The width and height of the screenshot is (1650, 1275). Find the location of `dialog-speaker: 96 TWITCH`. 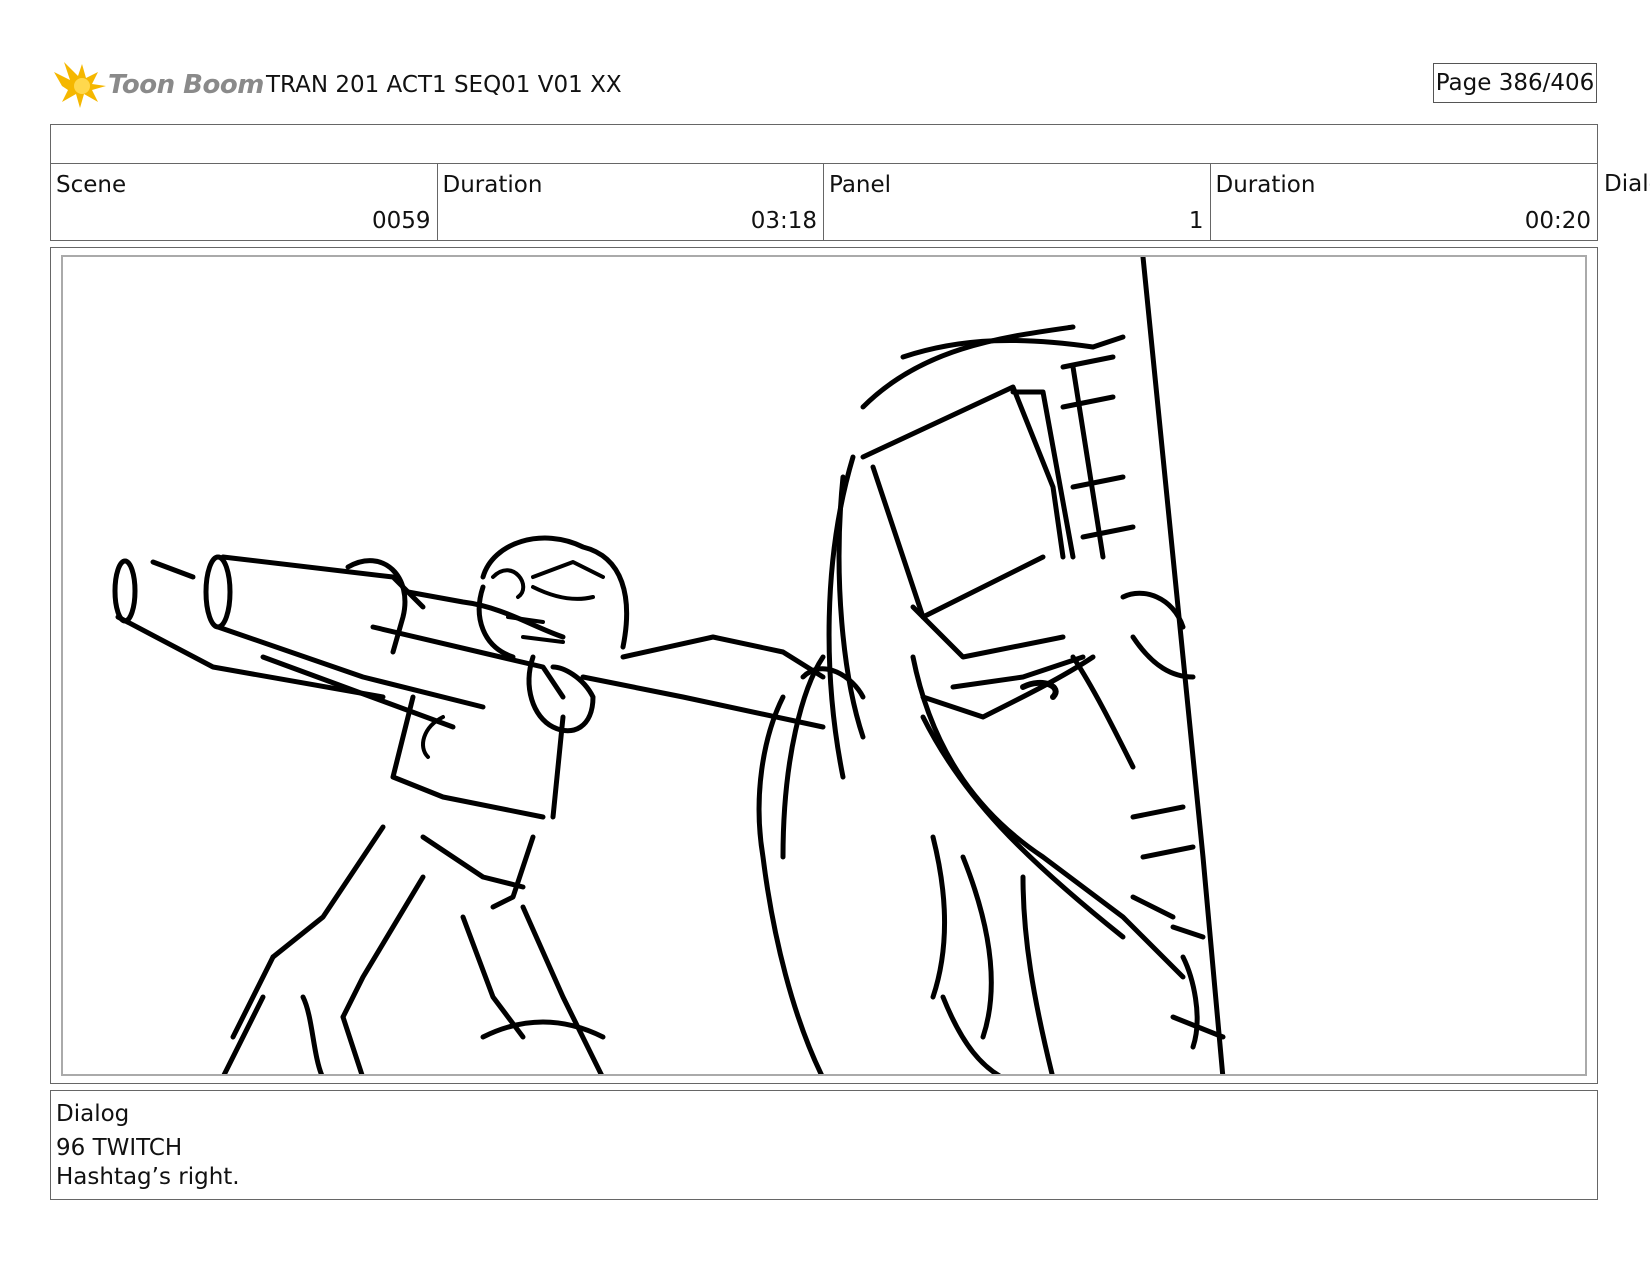

dialog-speaker: 96 TWITCH is located at coordinates (119, 1148).